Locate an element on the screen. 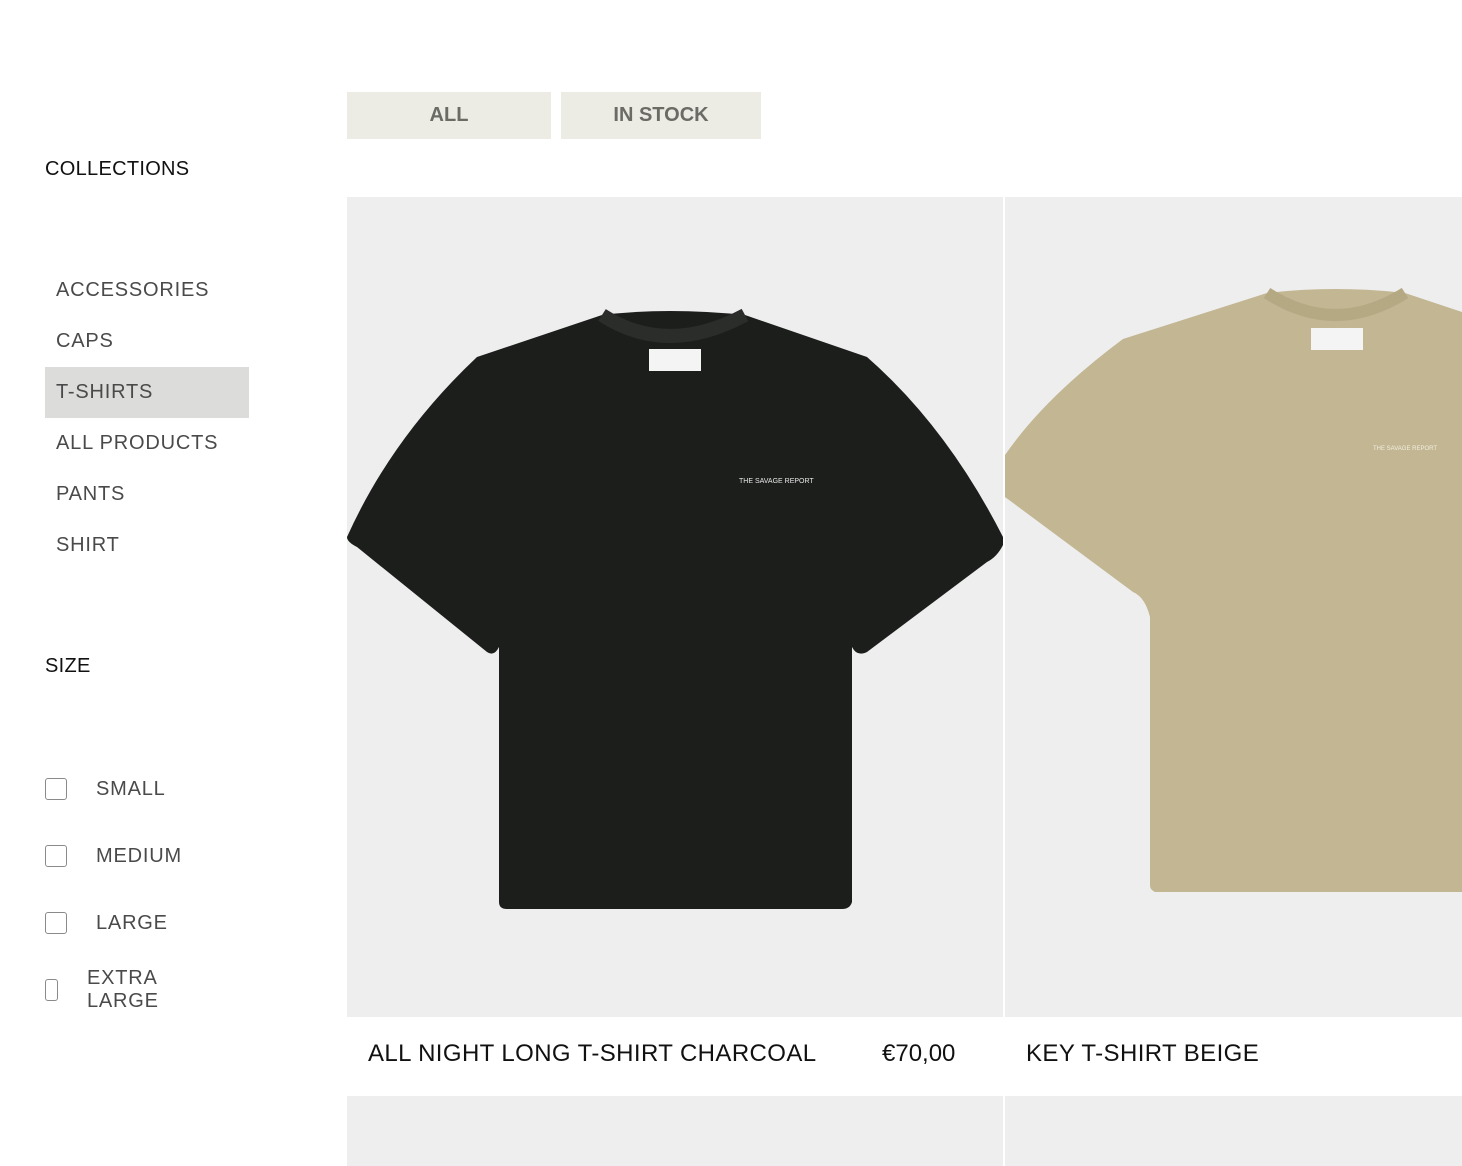 The width and height of the screenshot is (1462, 1166). size-heading: SIZE is located at coordinates (68, 666).